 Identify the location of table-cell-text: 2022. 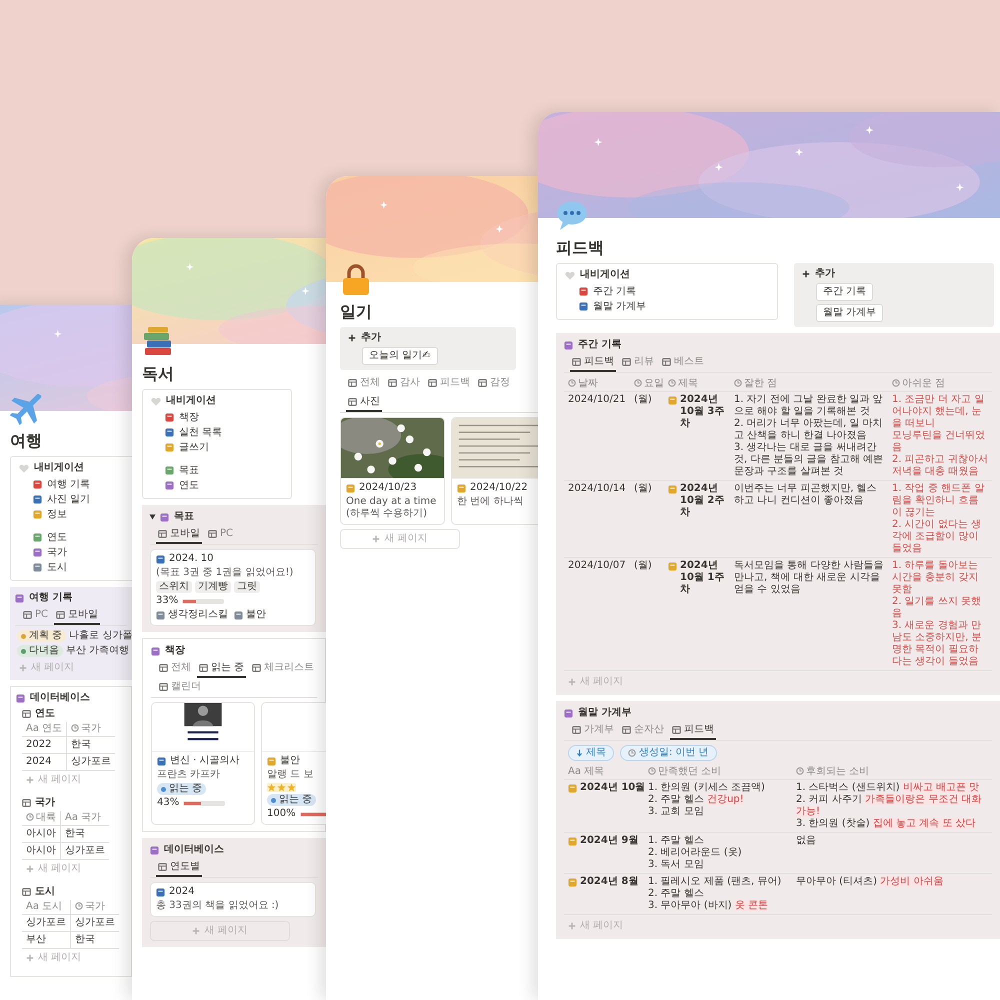
(39, 745).